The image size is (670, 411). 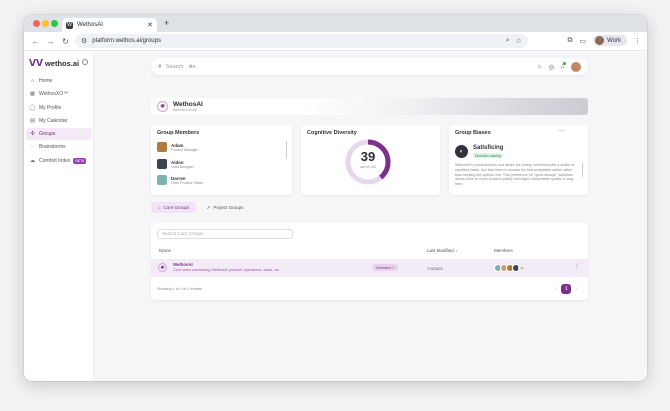 I want to click on sidebar-item-brainstorms: ◌ Brainstorms, so click(x=59, y=147).